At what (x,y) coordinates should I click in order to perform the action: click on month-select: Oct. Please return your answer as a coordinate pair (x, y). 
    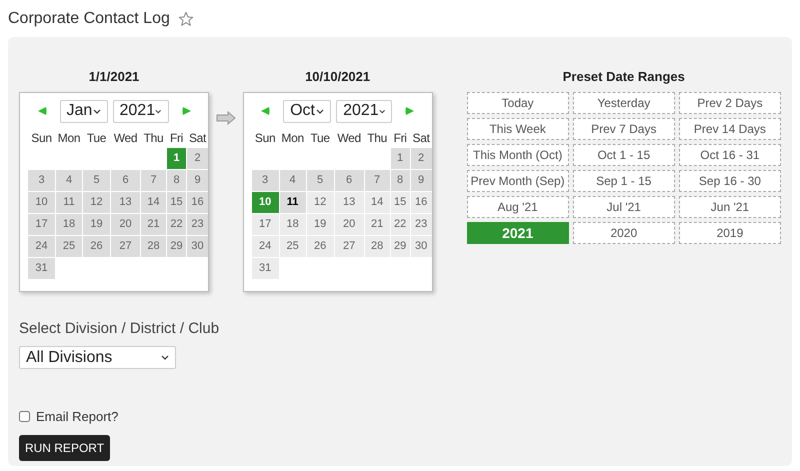
    Looking at the image, I should click on (307, 111).